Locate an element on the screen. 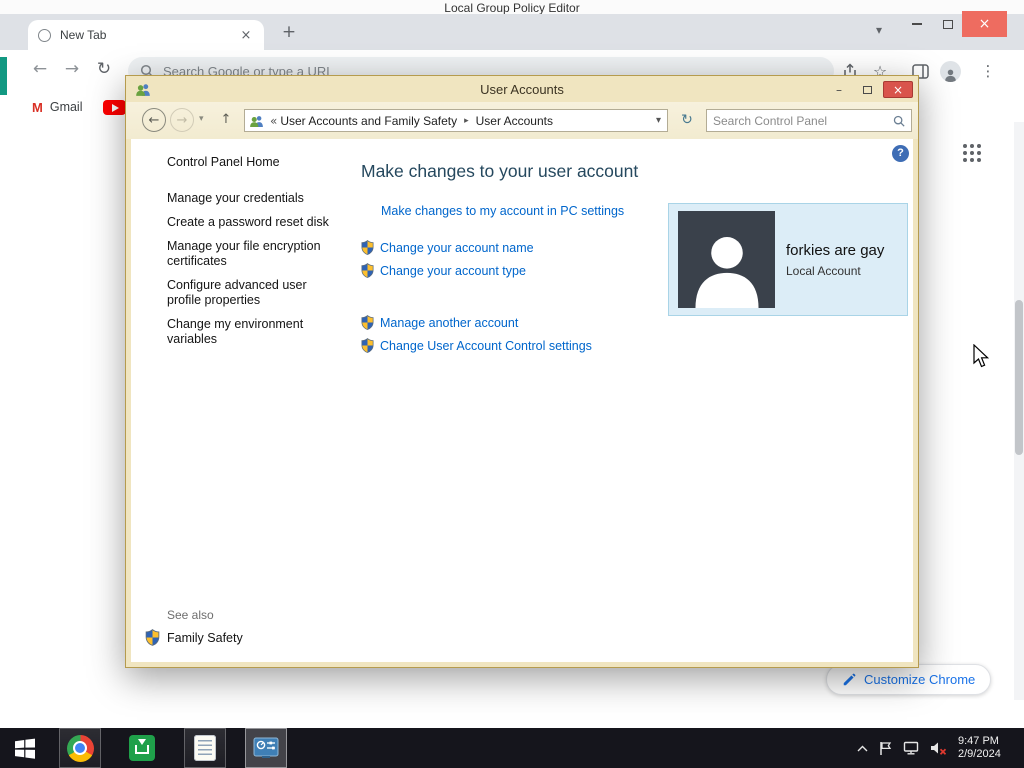  window-close-button: × is located at coordinates (898, 89).